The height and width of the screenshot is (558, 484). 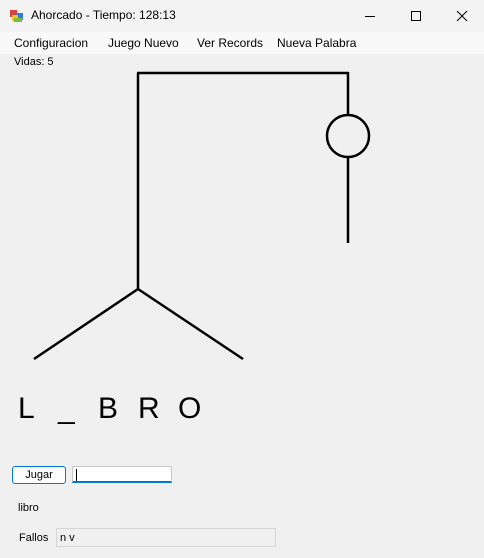 I want to click on solution-word: libro, so click(x=28, y=508).